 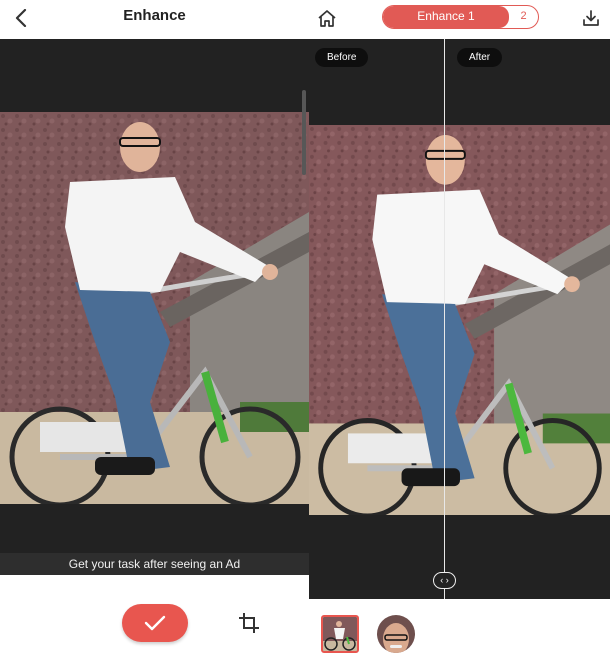 I want to click on chevron-left-icon, so click(x=21, y=18).